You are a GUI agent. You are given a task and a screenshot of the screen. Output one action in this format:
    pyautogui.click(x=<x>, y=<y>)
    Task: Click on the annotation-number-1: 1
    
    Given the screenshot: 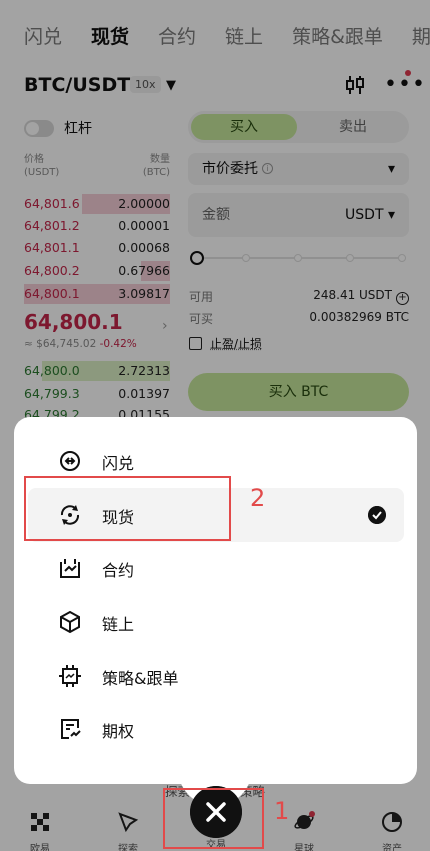 What is the action you would take?
    pyautogui.click(x=282, y=811)
    